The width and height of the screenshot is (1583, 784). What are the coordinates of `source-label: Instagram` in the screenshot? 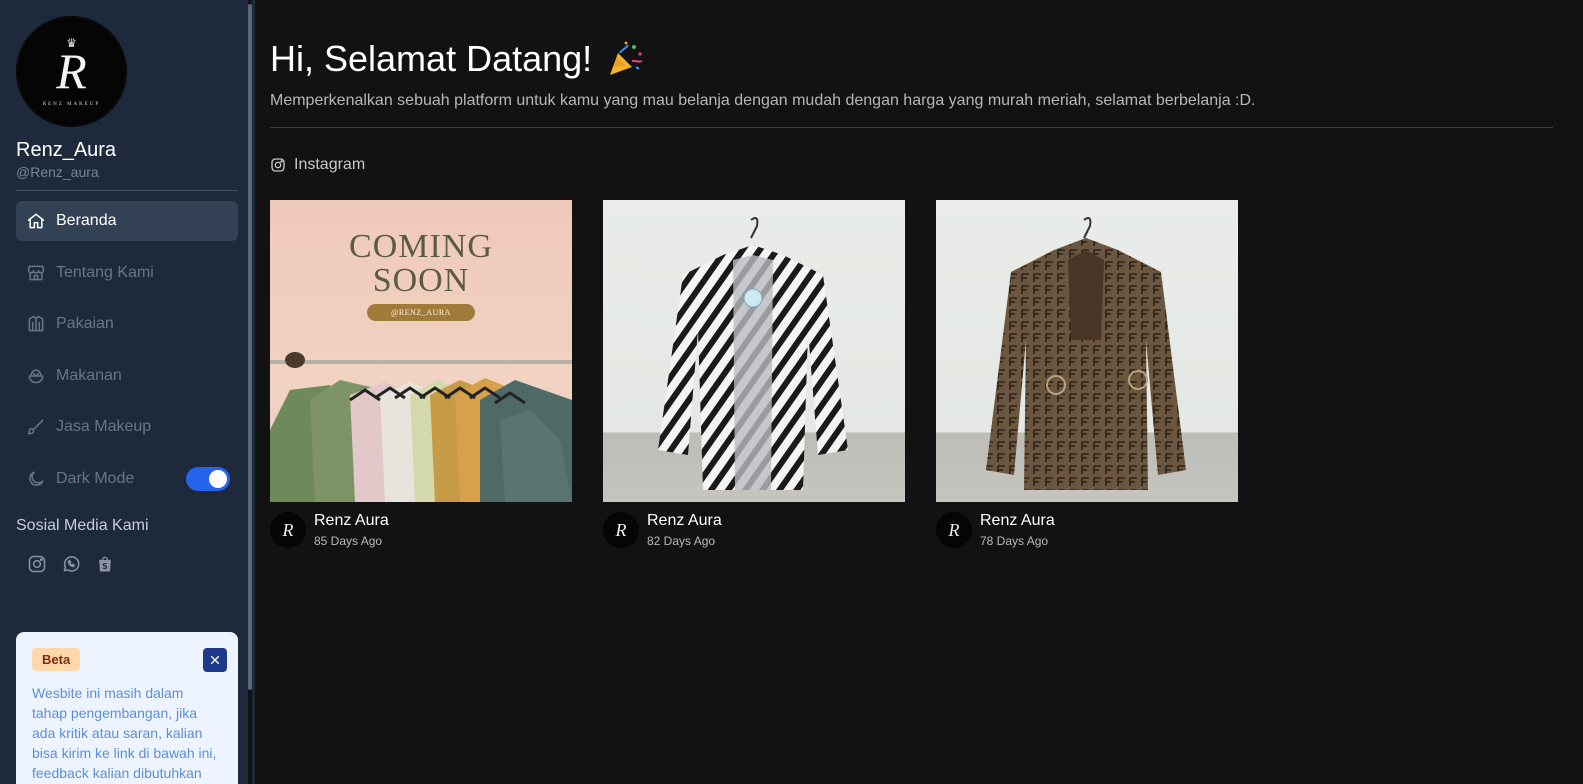 It's located at (911, 165).